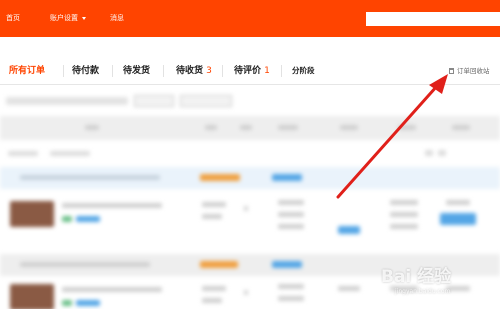 The width and height of the screenshot is (500, 309). I want to click on watermark-url: jingyan.baidu.com, so click(423, 291).